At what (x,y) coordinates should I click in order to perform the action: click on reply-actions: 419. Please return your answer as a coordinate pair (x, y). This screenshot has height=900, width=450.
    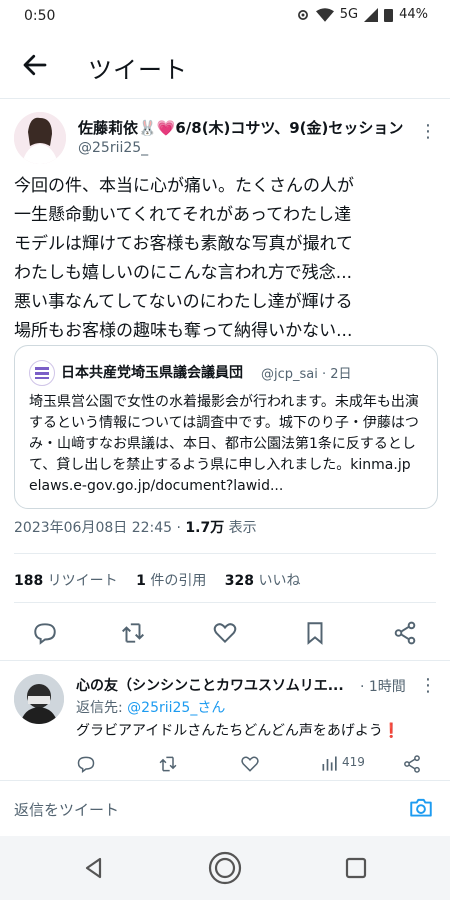
    Looking at the image, I should click on (256, 765).